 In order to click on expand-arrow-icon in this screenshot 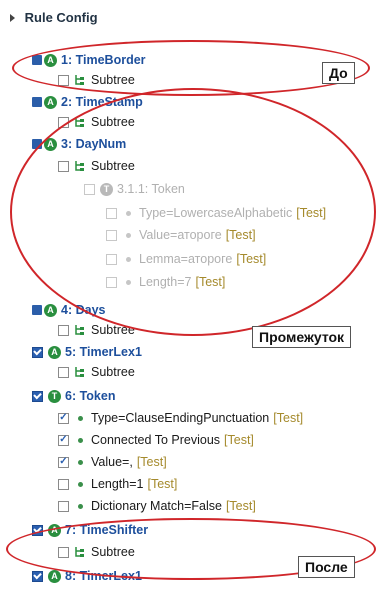, I will do `click(12, 18)`.